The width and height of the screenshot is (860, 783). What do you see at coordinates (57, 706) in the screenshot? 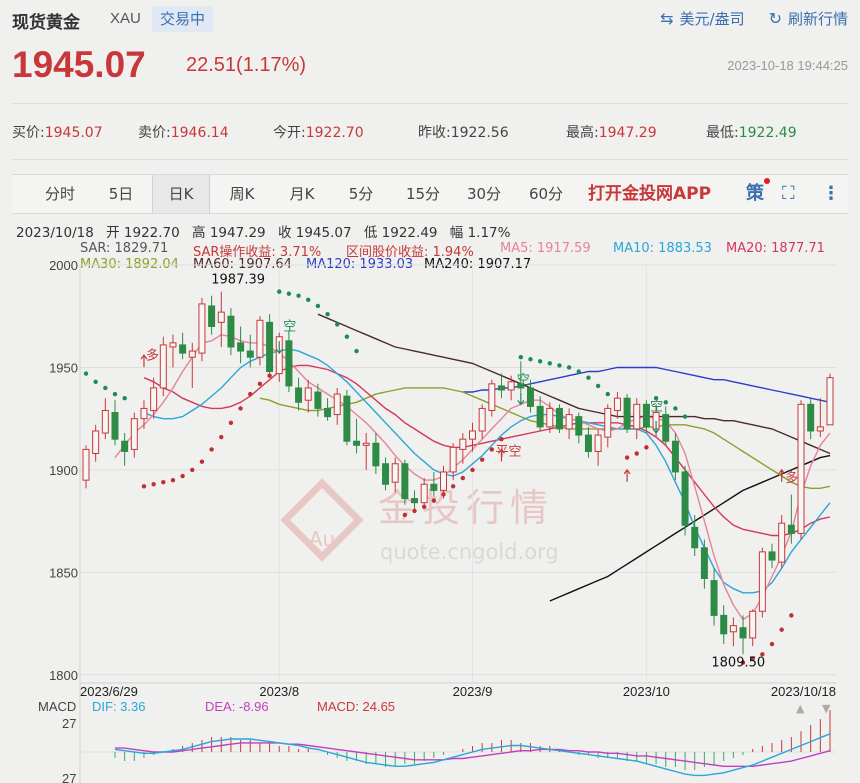
I see `macd-label: MACD` at bounding box center [57, 706].